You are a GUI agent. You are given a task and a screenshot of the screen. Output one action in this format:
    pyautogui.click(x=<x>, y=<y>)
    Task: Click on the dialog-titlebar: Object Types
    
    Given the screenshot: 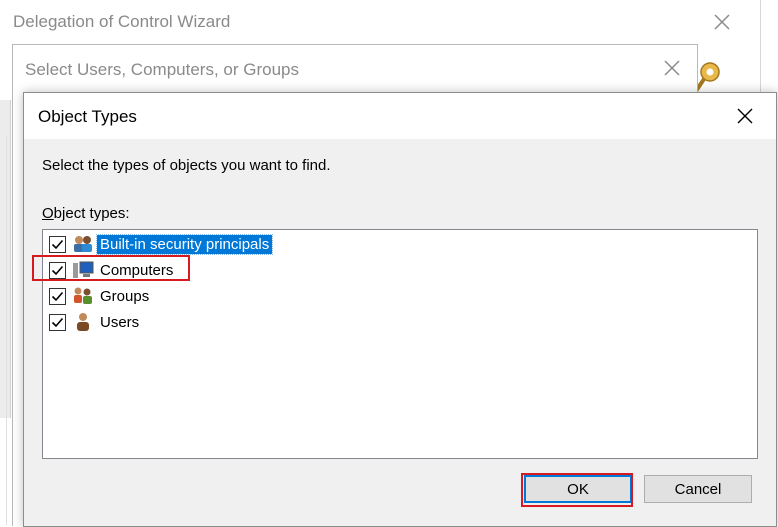 What is the action you would take?
    pyautogui.click(x=400, y=116)
    